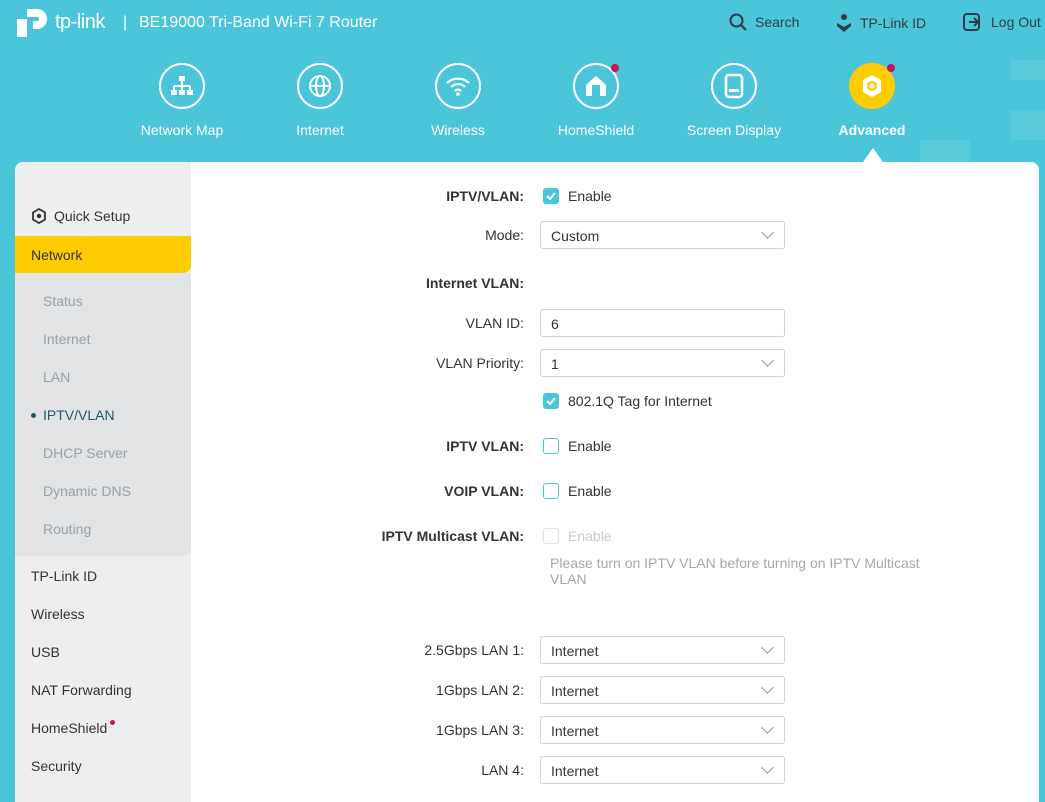 Image resolution: width=1045 pixels, height=802 pixels. I want to click on screen-icon, so click(734, 86).